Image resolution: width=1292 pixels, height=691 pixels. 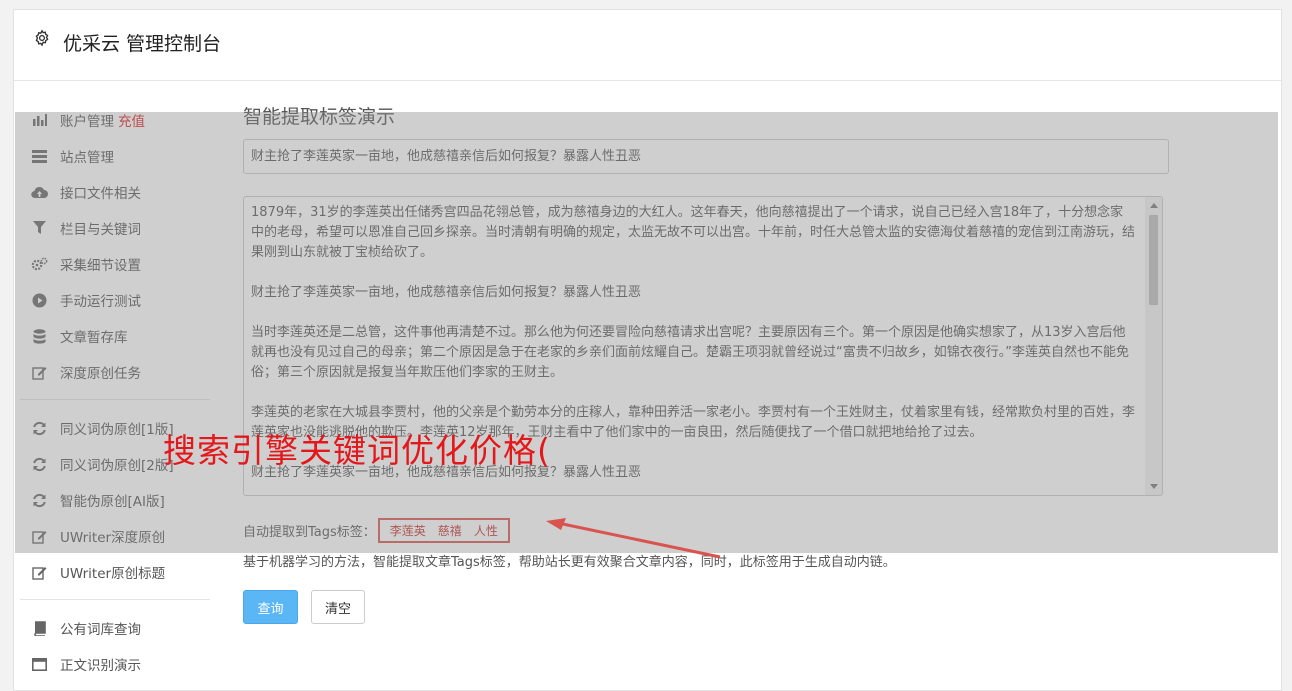 What do you see at coordinates (338, 607) in the screenshot?
I see `clear-button: 清空` at bounding box center [338, 607].